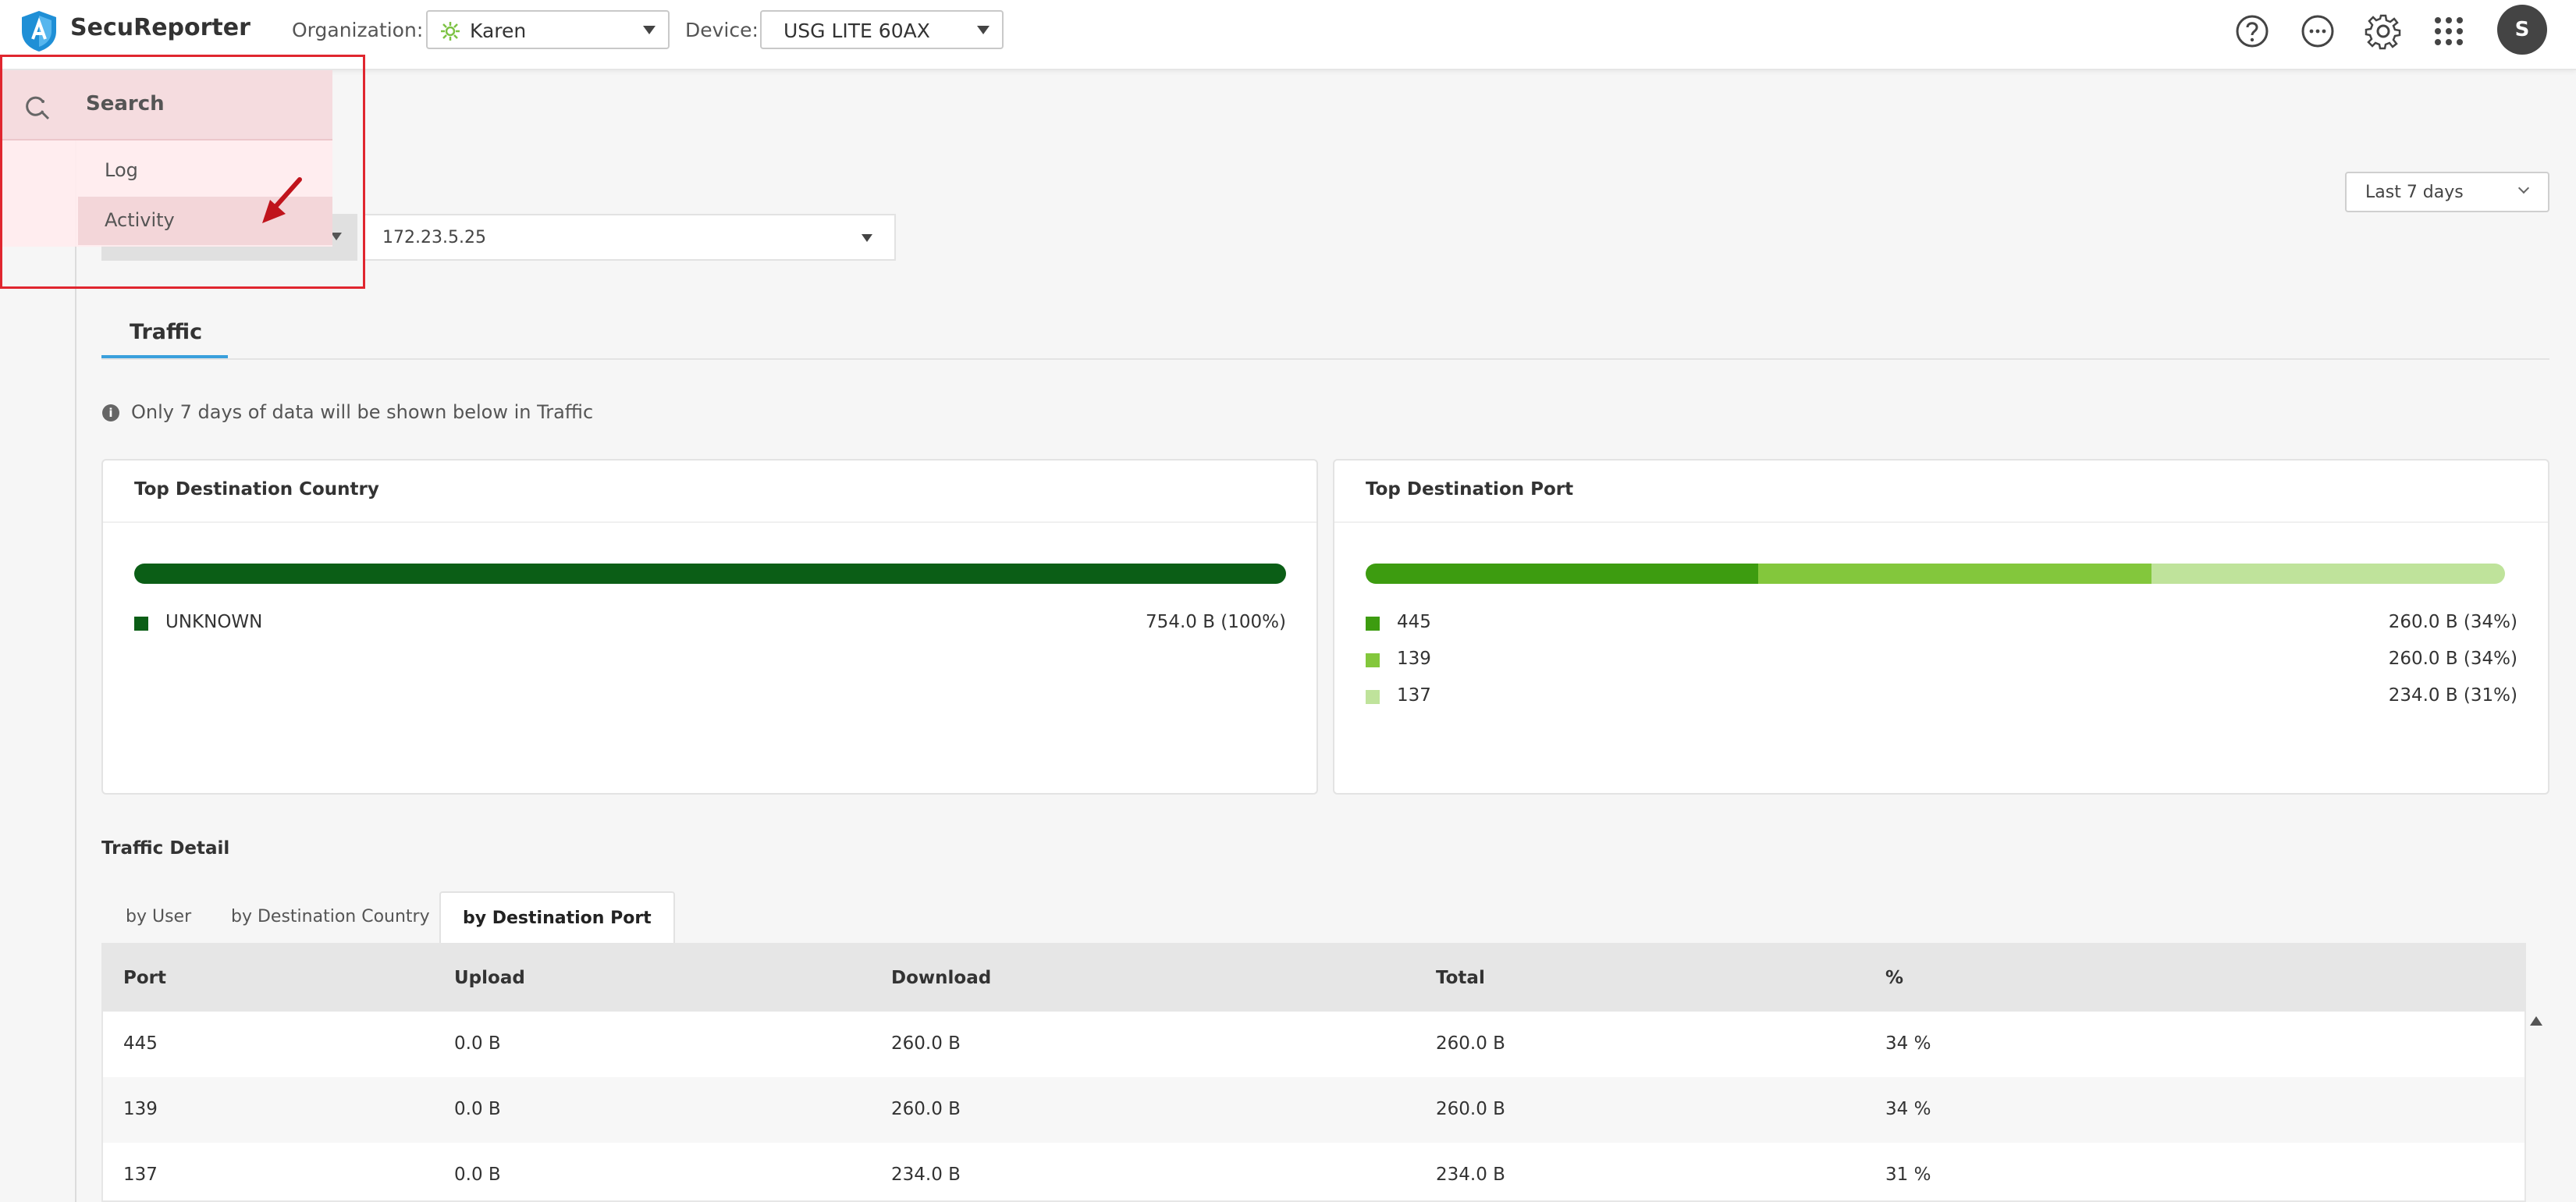 The image size is (2576, 1202). Describe the element at coordinates (1470, 1175) in the screenshot. I see `cell-total: 234.0 B` at that location.